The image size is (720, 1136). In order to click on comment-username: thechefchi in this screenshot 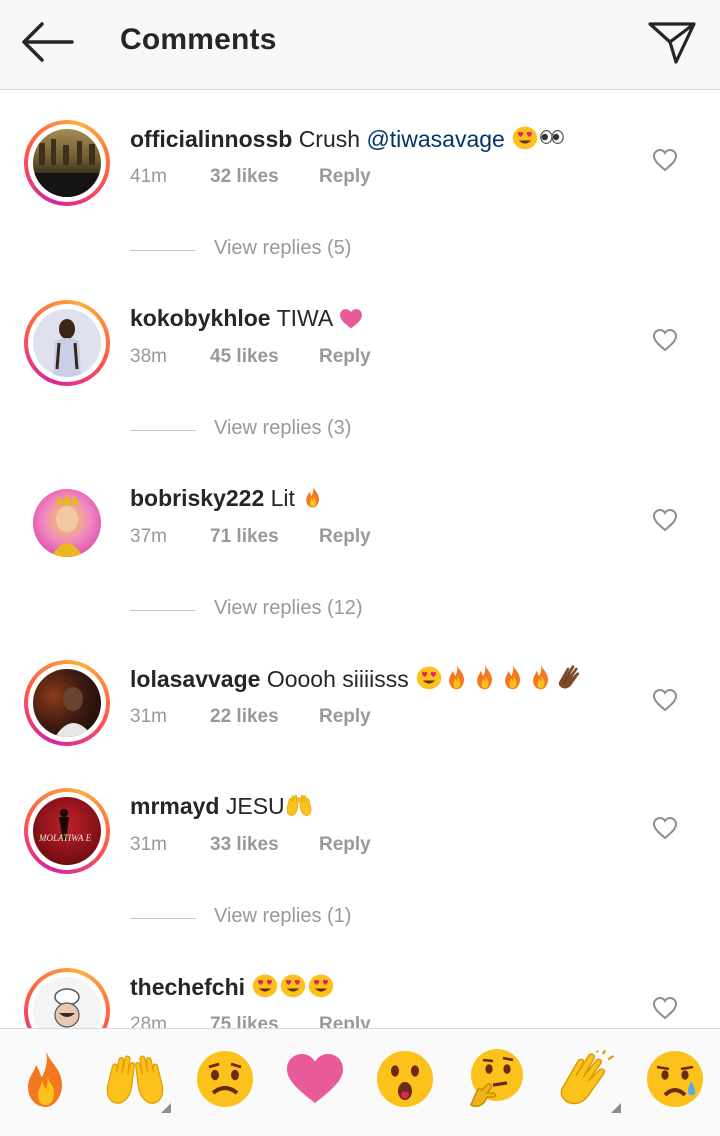, I will do `click(187, 987)`.